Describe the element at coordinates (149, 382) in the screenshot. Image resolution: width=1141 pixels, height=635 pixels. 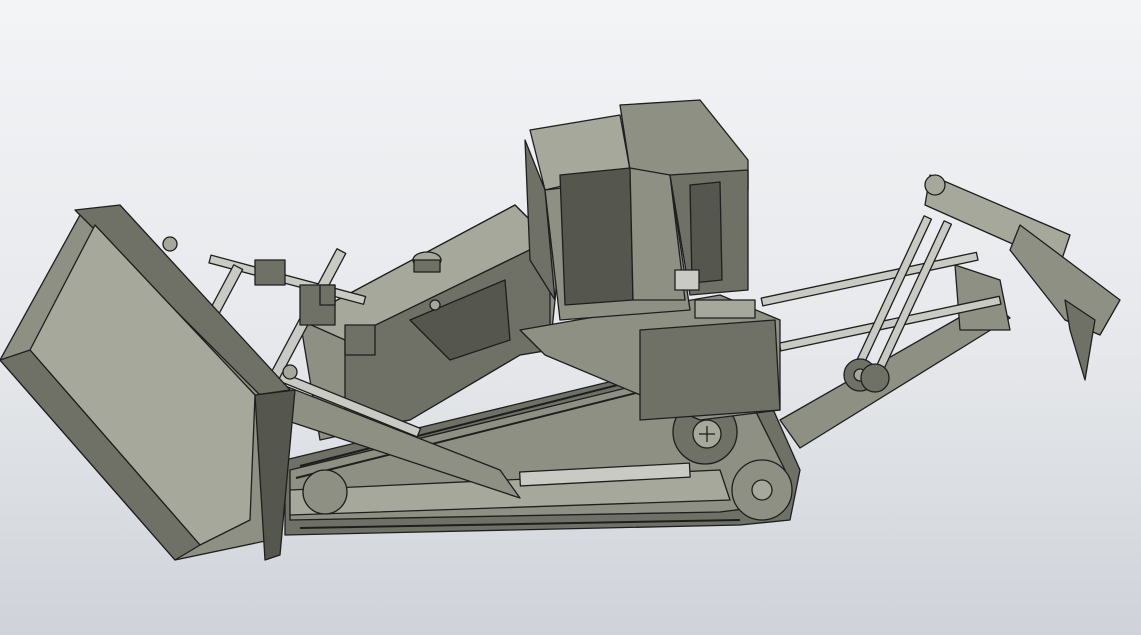
I see `dozer-blade` at that location.